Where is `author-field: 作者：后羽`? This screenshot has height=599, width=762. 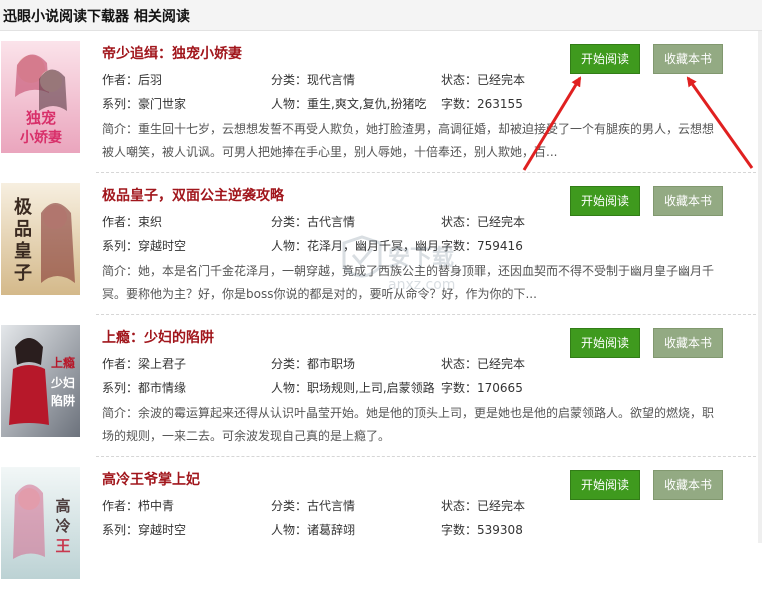 author-field: 作者：后羽 is located at coordinates (132, 79).